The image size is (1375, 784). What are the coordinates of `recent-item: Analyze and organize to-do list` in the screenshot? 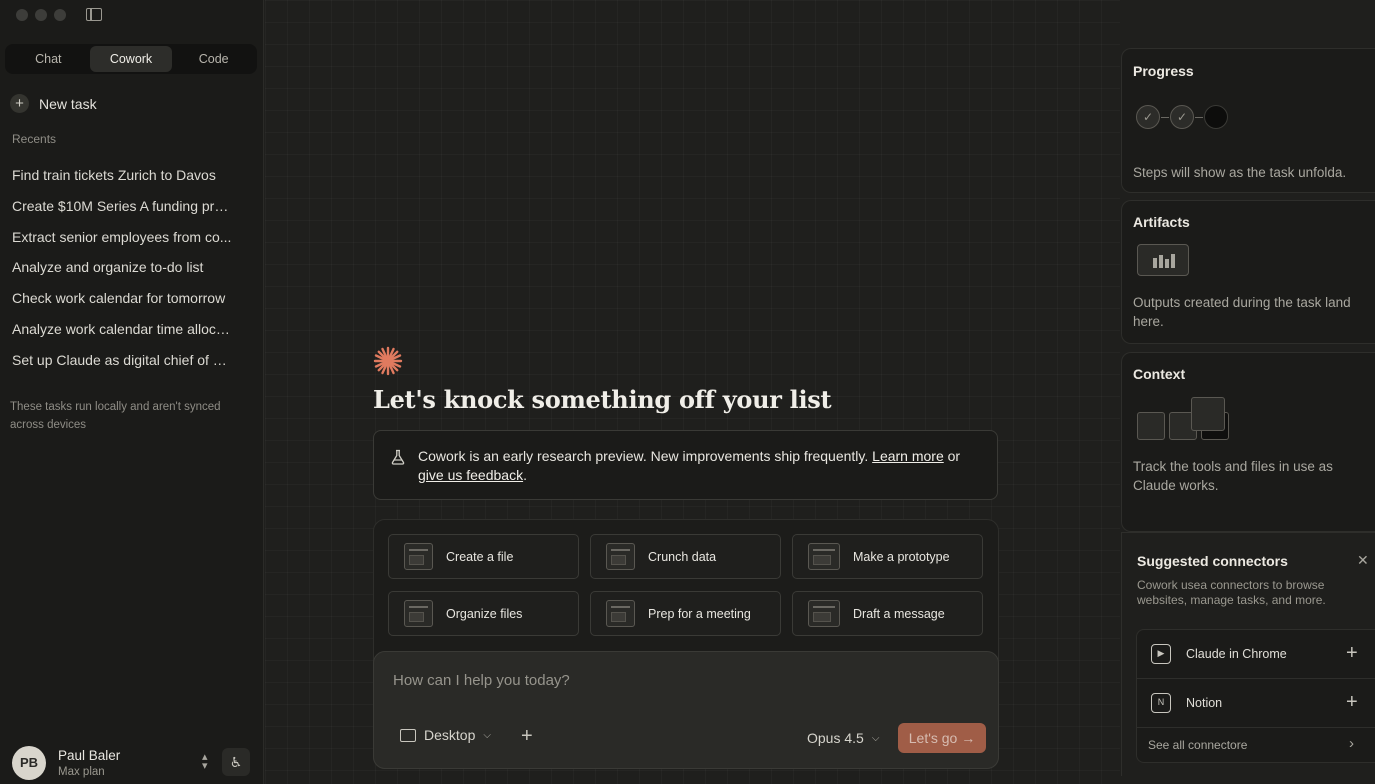 It's located at (122, 267).